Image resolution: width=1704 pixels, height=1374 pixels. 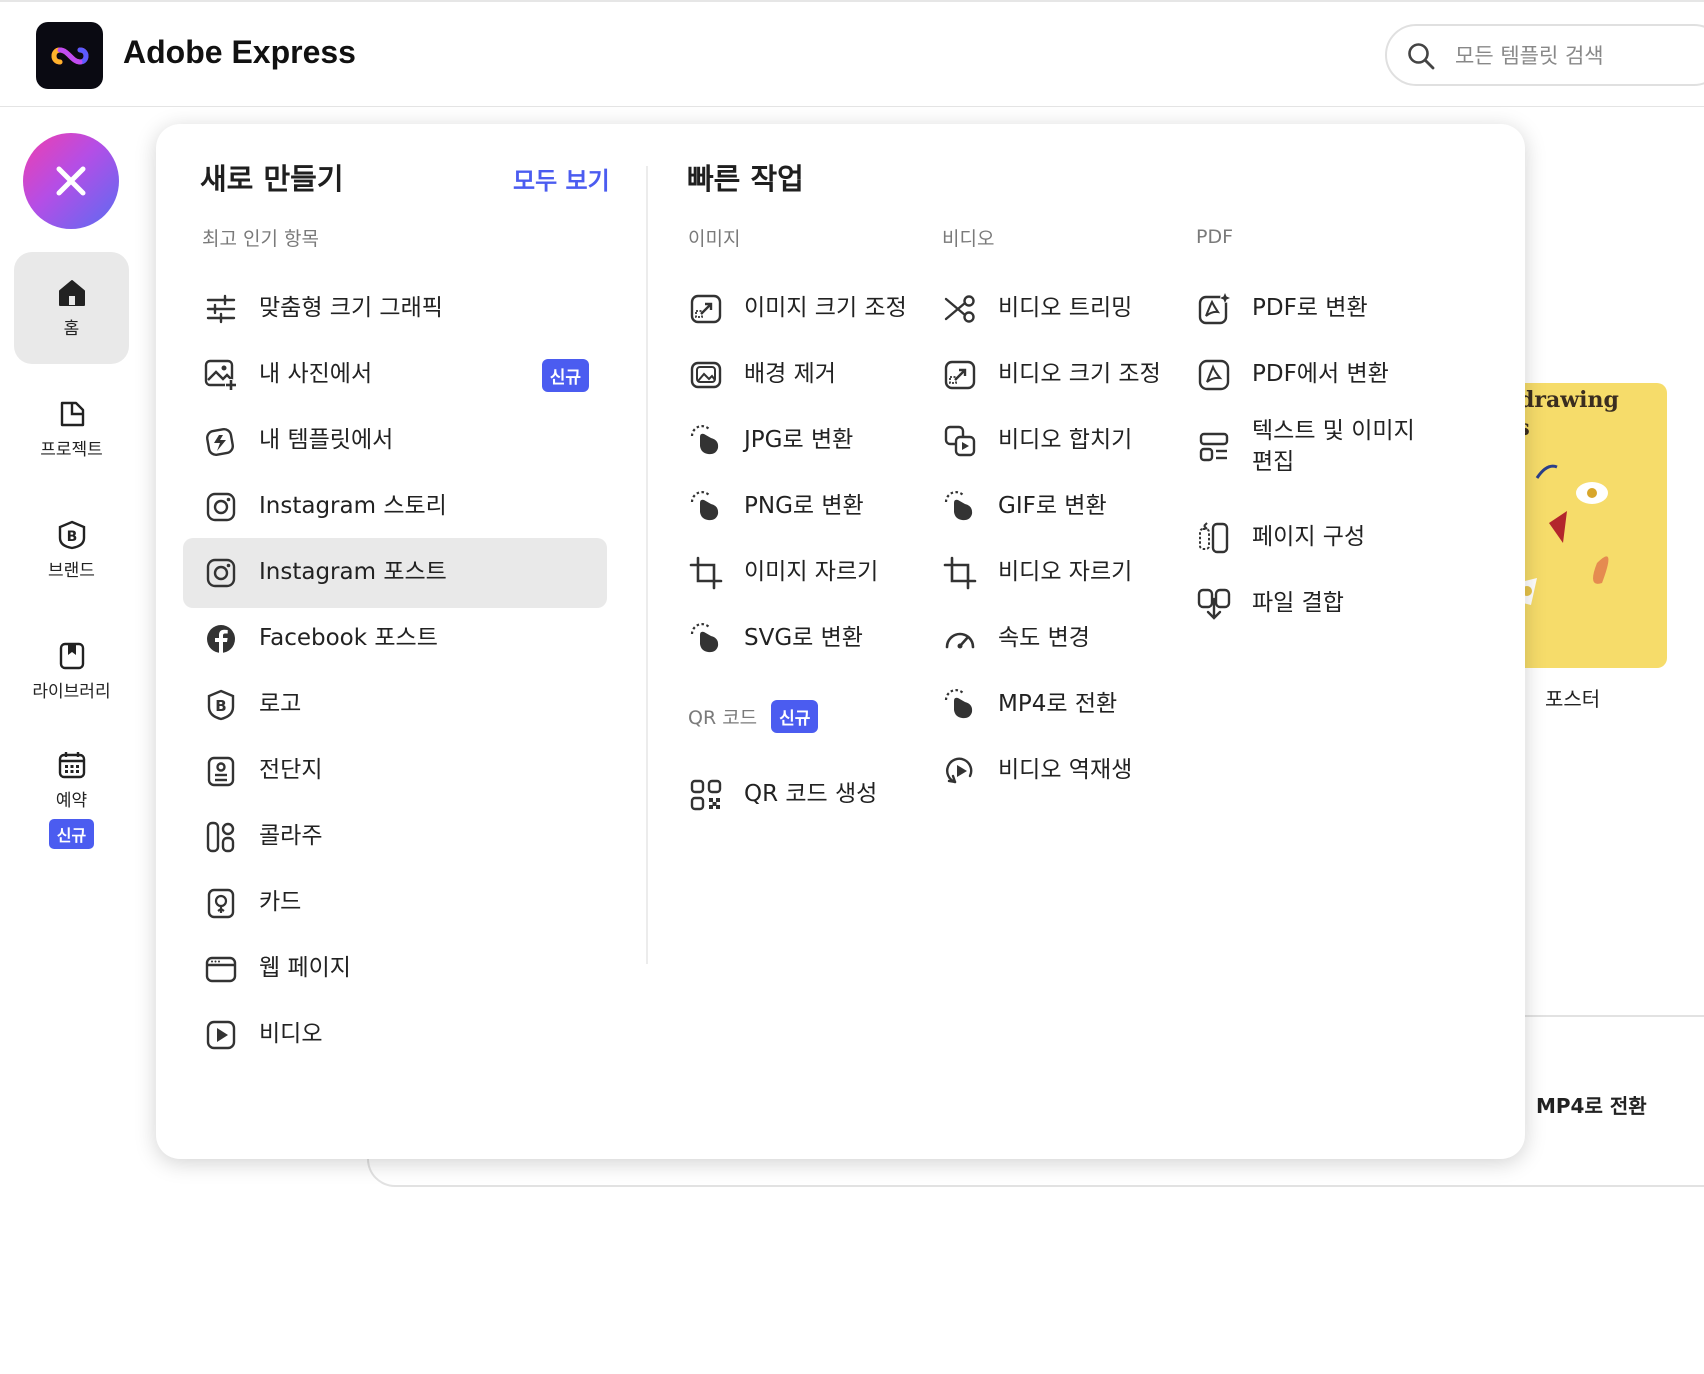 I want to click on project-icon, so click(x=72, y=413).